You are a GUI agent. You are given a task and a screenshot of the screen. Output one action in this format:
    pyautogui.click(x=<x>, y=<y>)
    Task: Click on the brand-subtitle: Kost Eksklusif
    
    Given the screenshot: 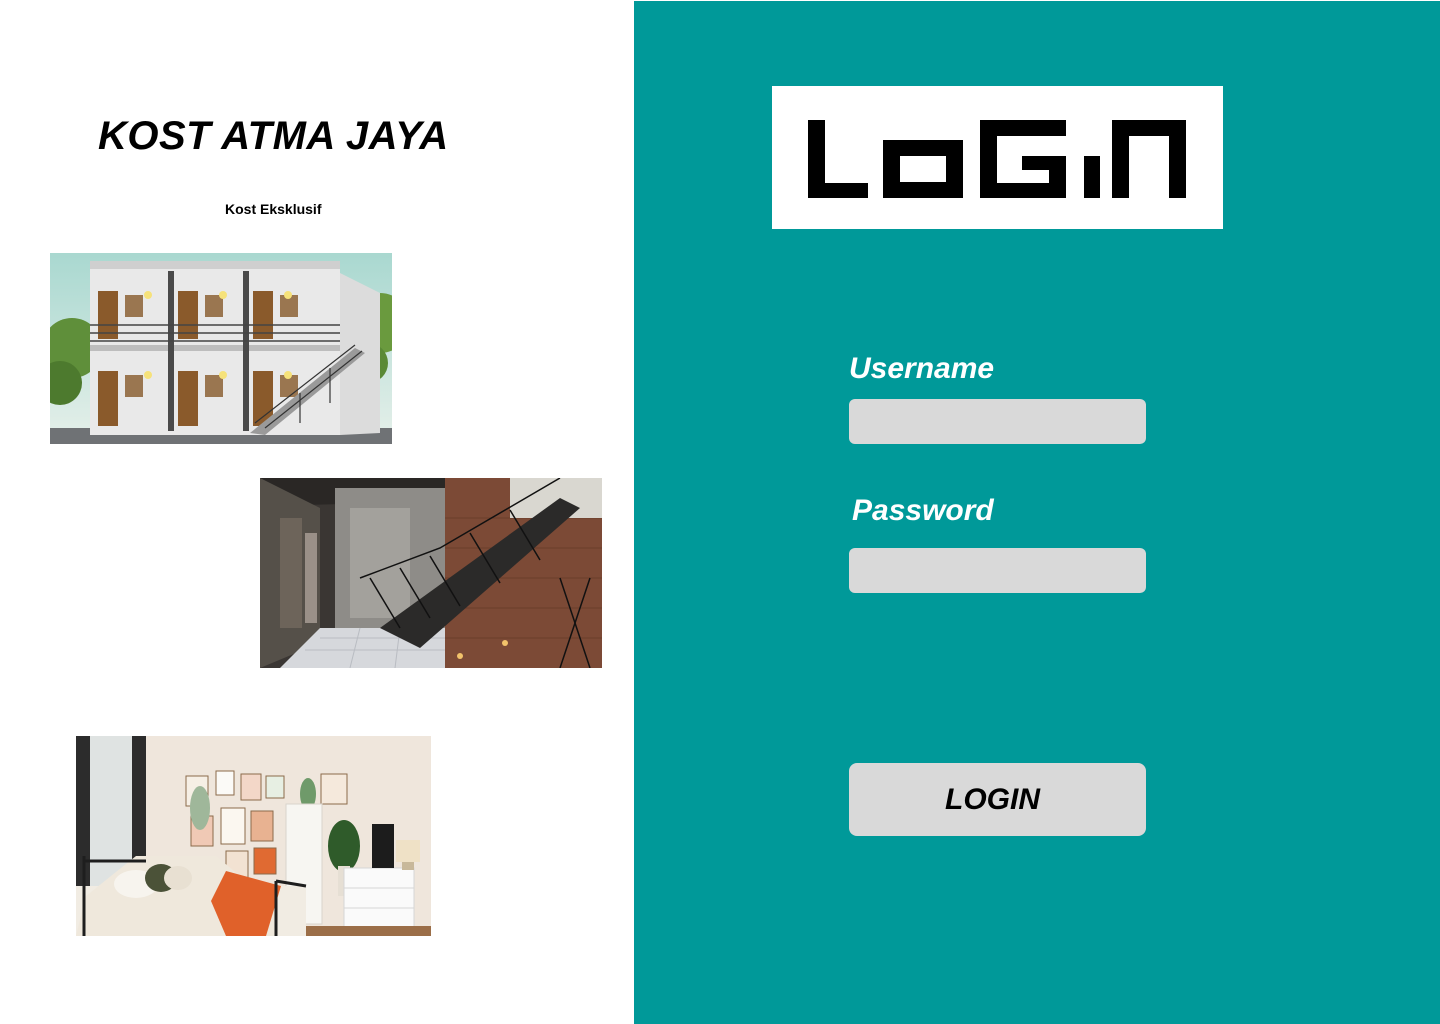 What is the action you would take?
    pyautogui.click(x=273, y=209)
    